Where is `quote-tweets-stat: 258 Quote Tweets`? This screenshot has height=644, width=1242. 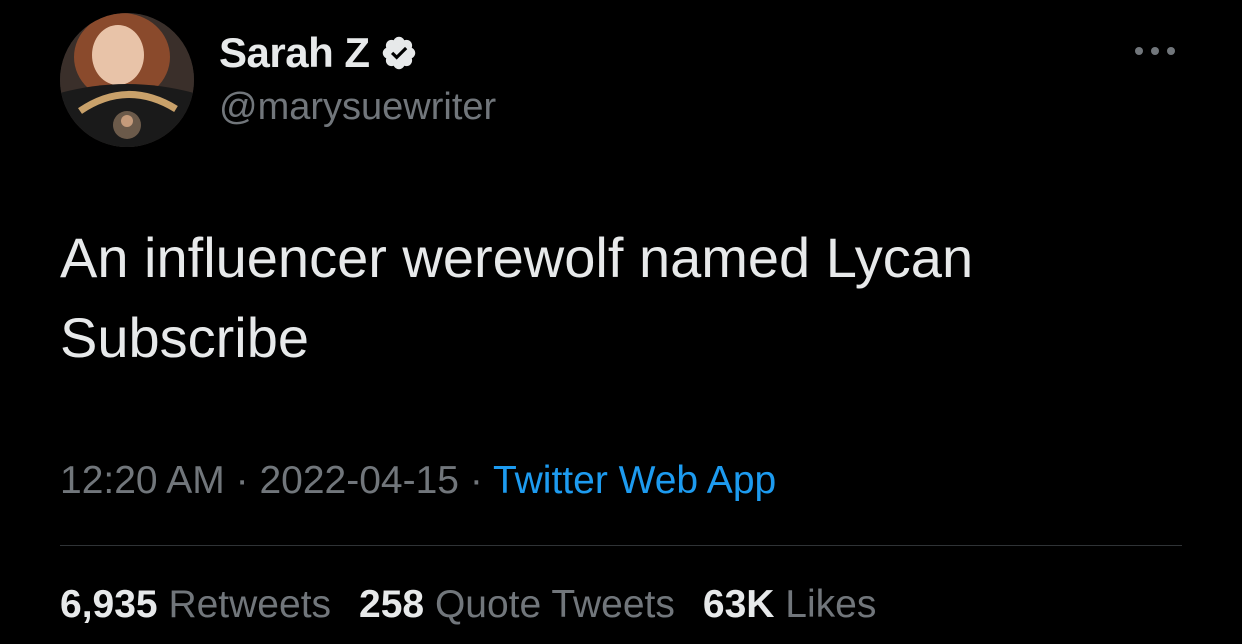 quote-tweets-stat: 258 Quote Tweets is located at coordinates (517, 605).